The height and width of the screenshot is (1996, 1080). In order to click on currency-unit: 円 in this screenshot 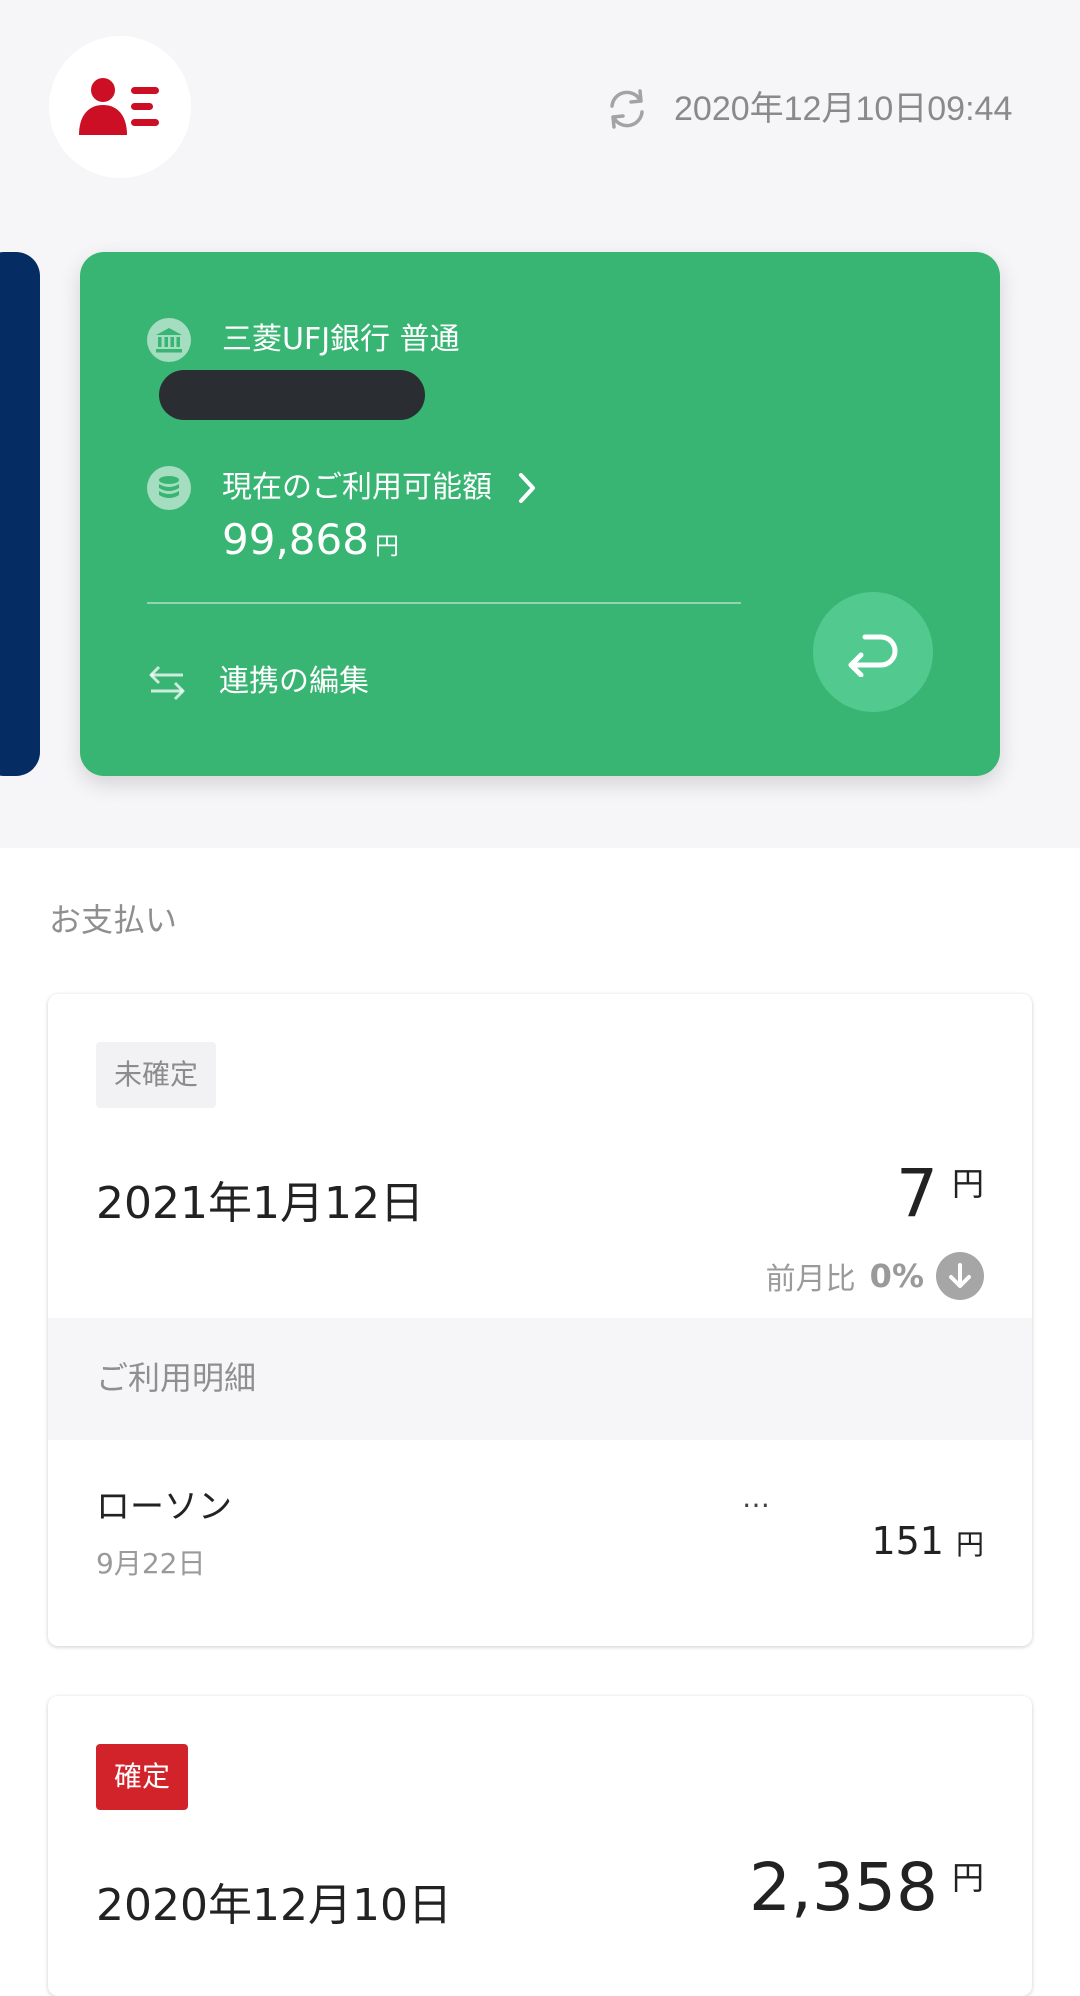, I will do `click(386, 546)`.